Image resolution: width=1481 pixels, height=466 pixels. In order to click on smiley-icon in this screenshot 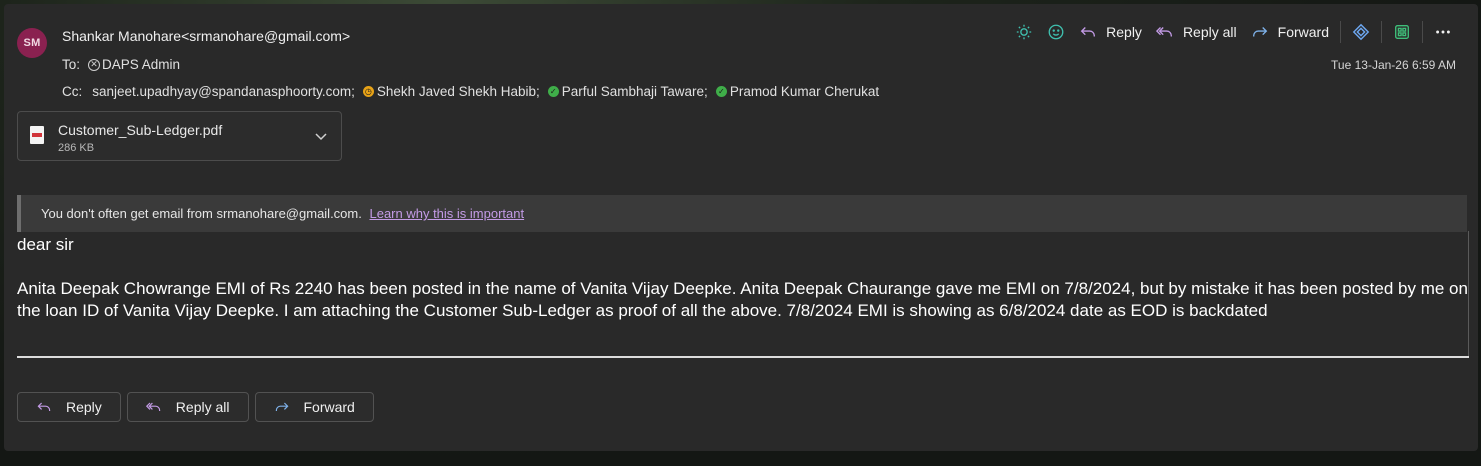, I will do `click(1056, 32)`.